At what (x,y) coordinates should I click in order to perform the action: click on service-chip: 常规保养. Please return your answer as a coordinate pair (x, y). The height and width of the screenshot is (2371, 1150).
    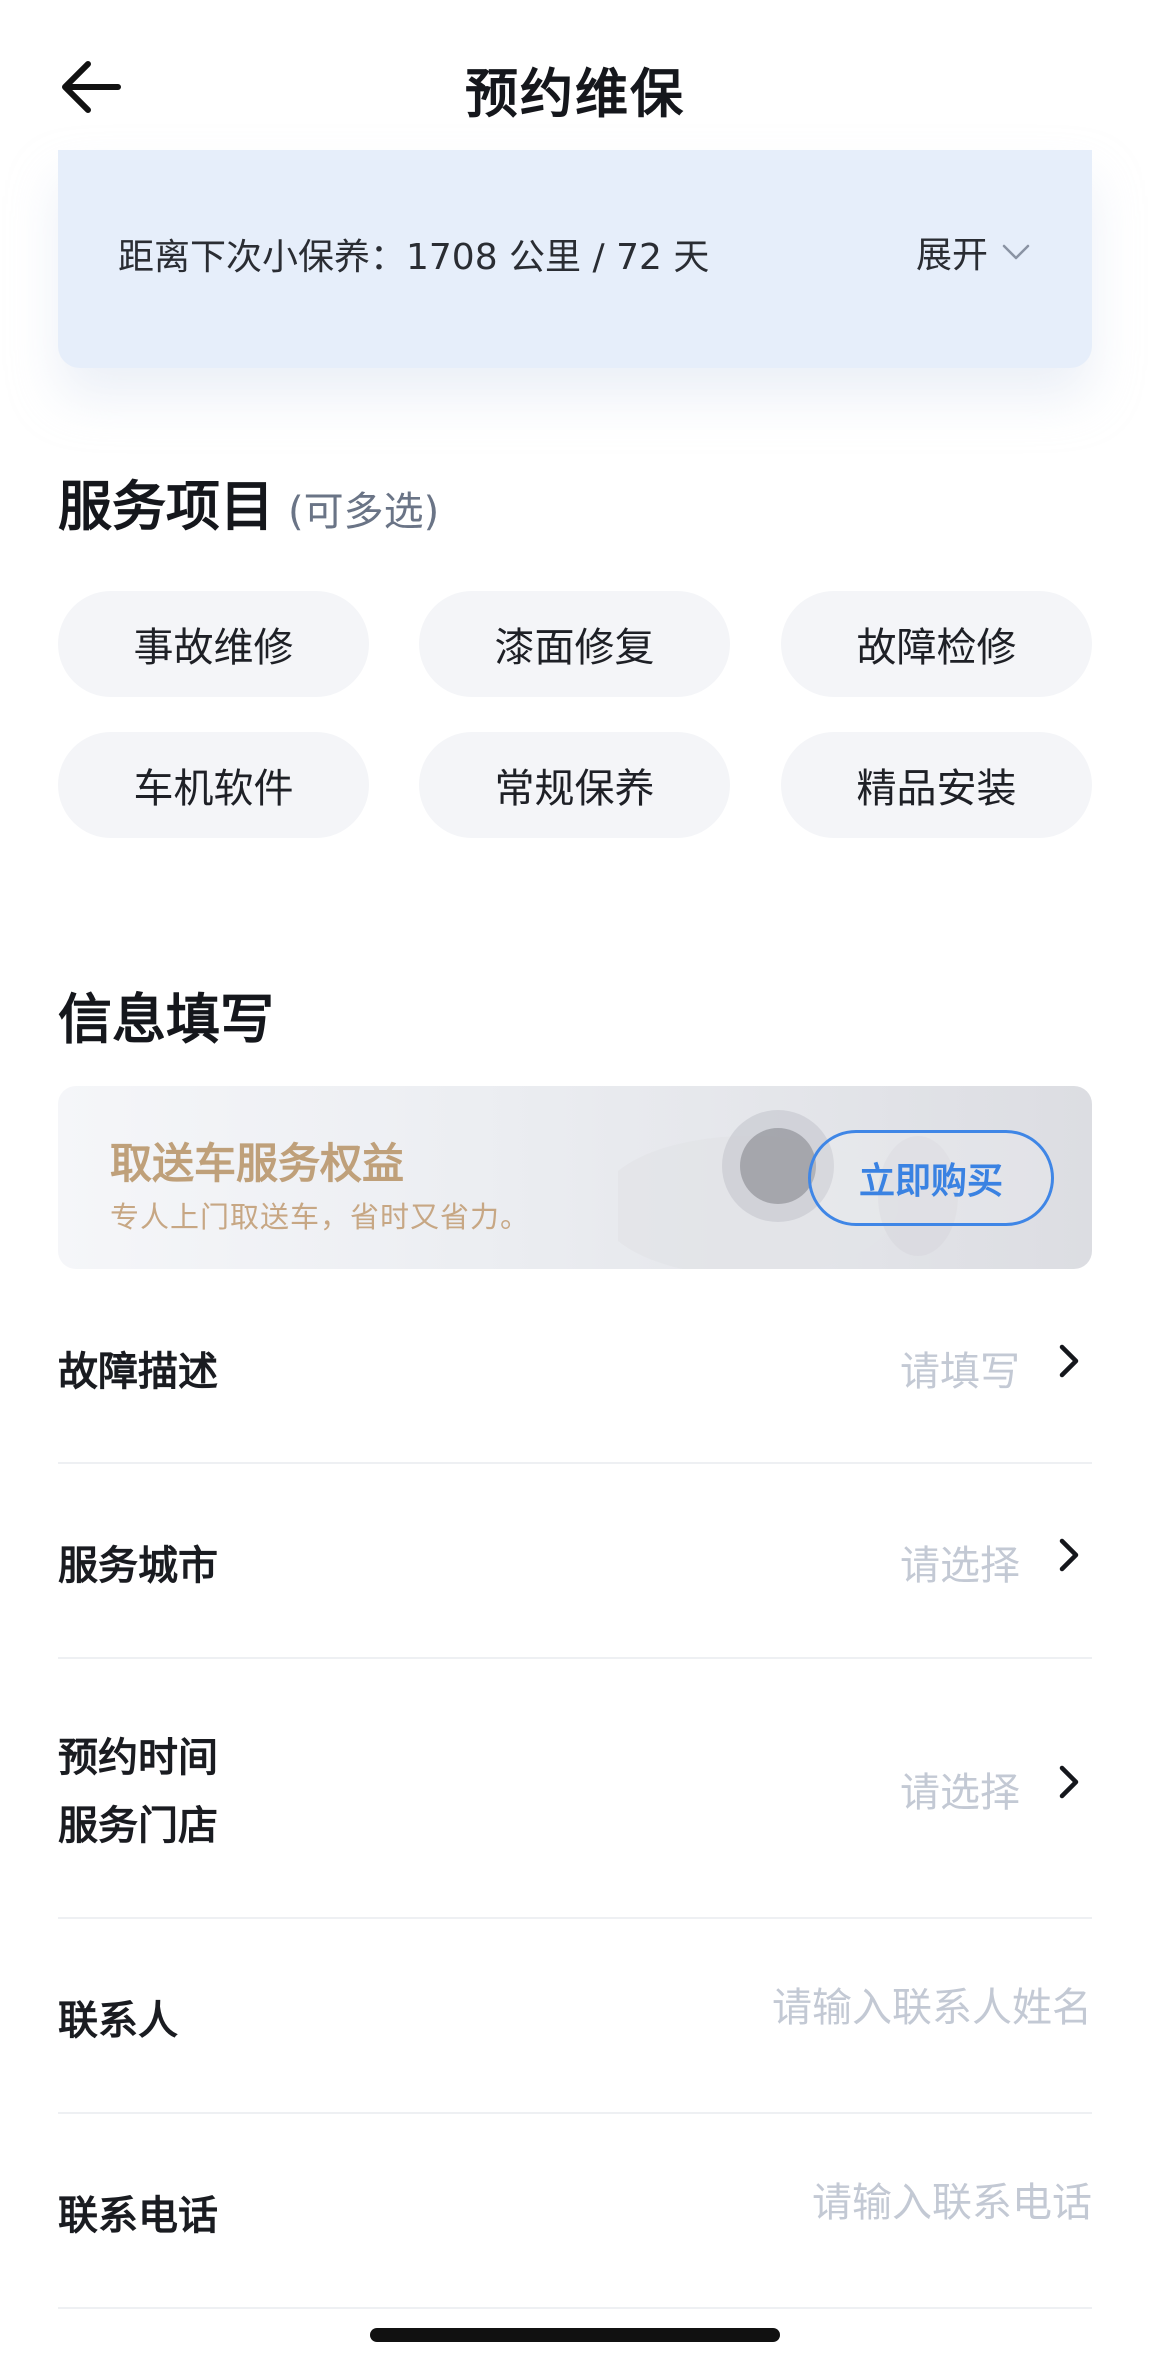
    Looking at the image, I should click on (574, 785).